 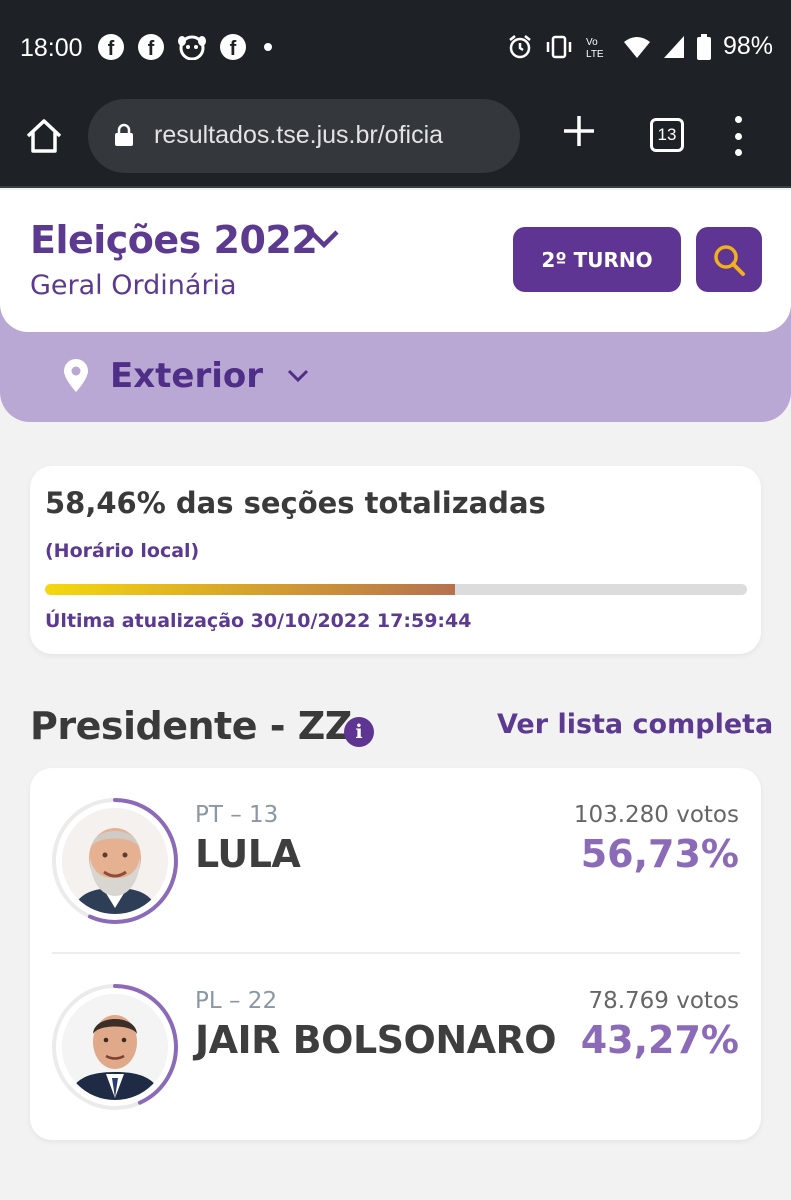 I want to click on region-label: Exterior, so click(x=187, y=376).